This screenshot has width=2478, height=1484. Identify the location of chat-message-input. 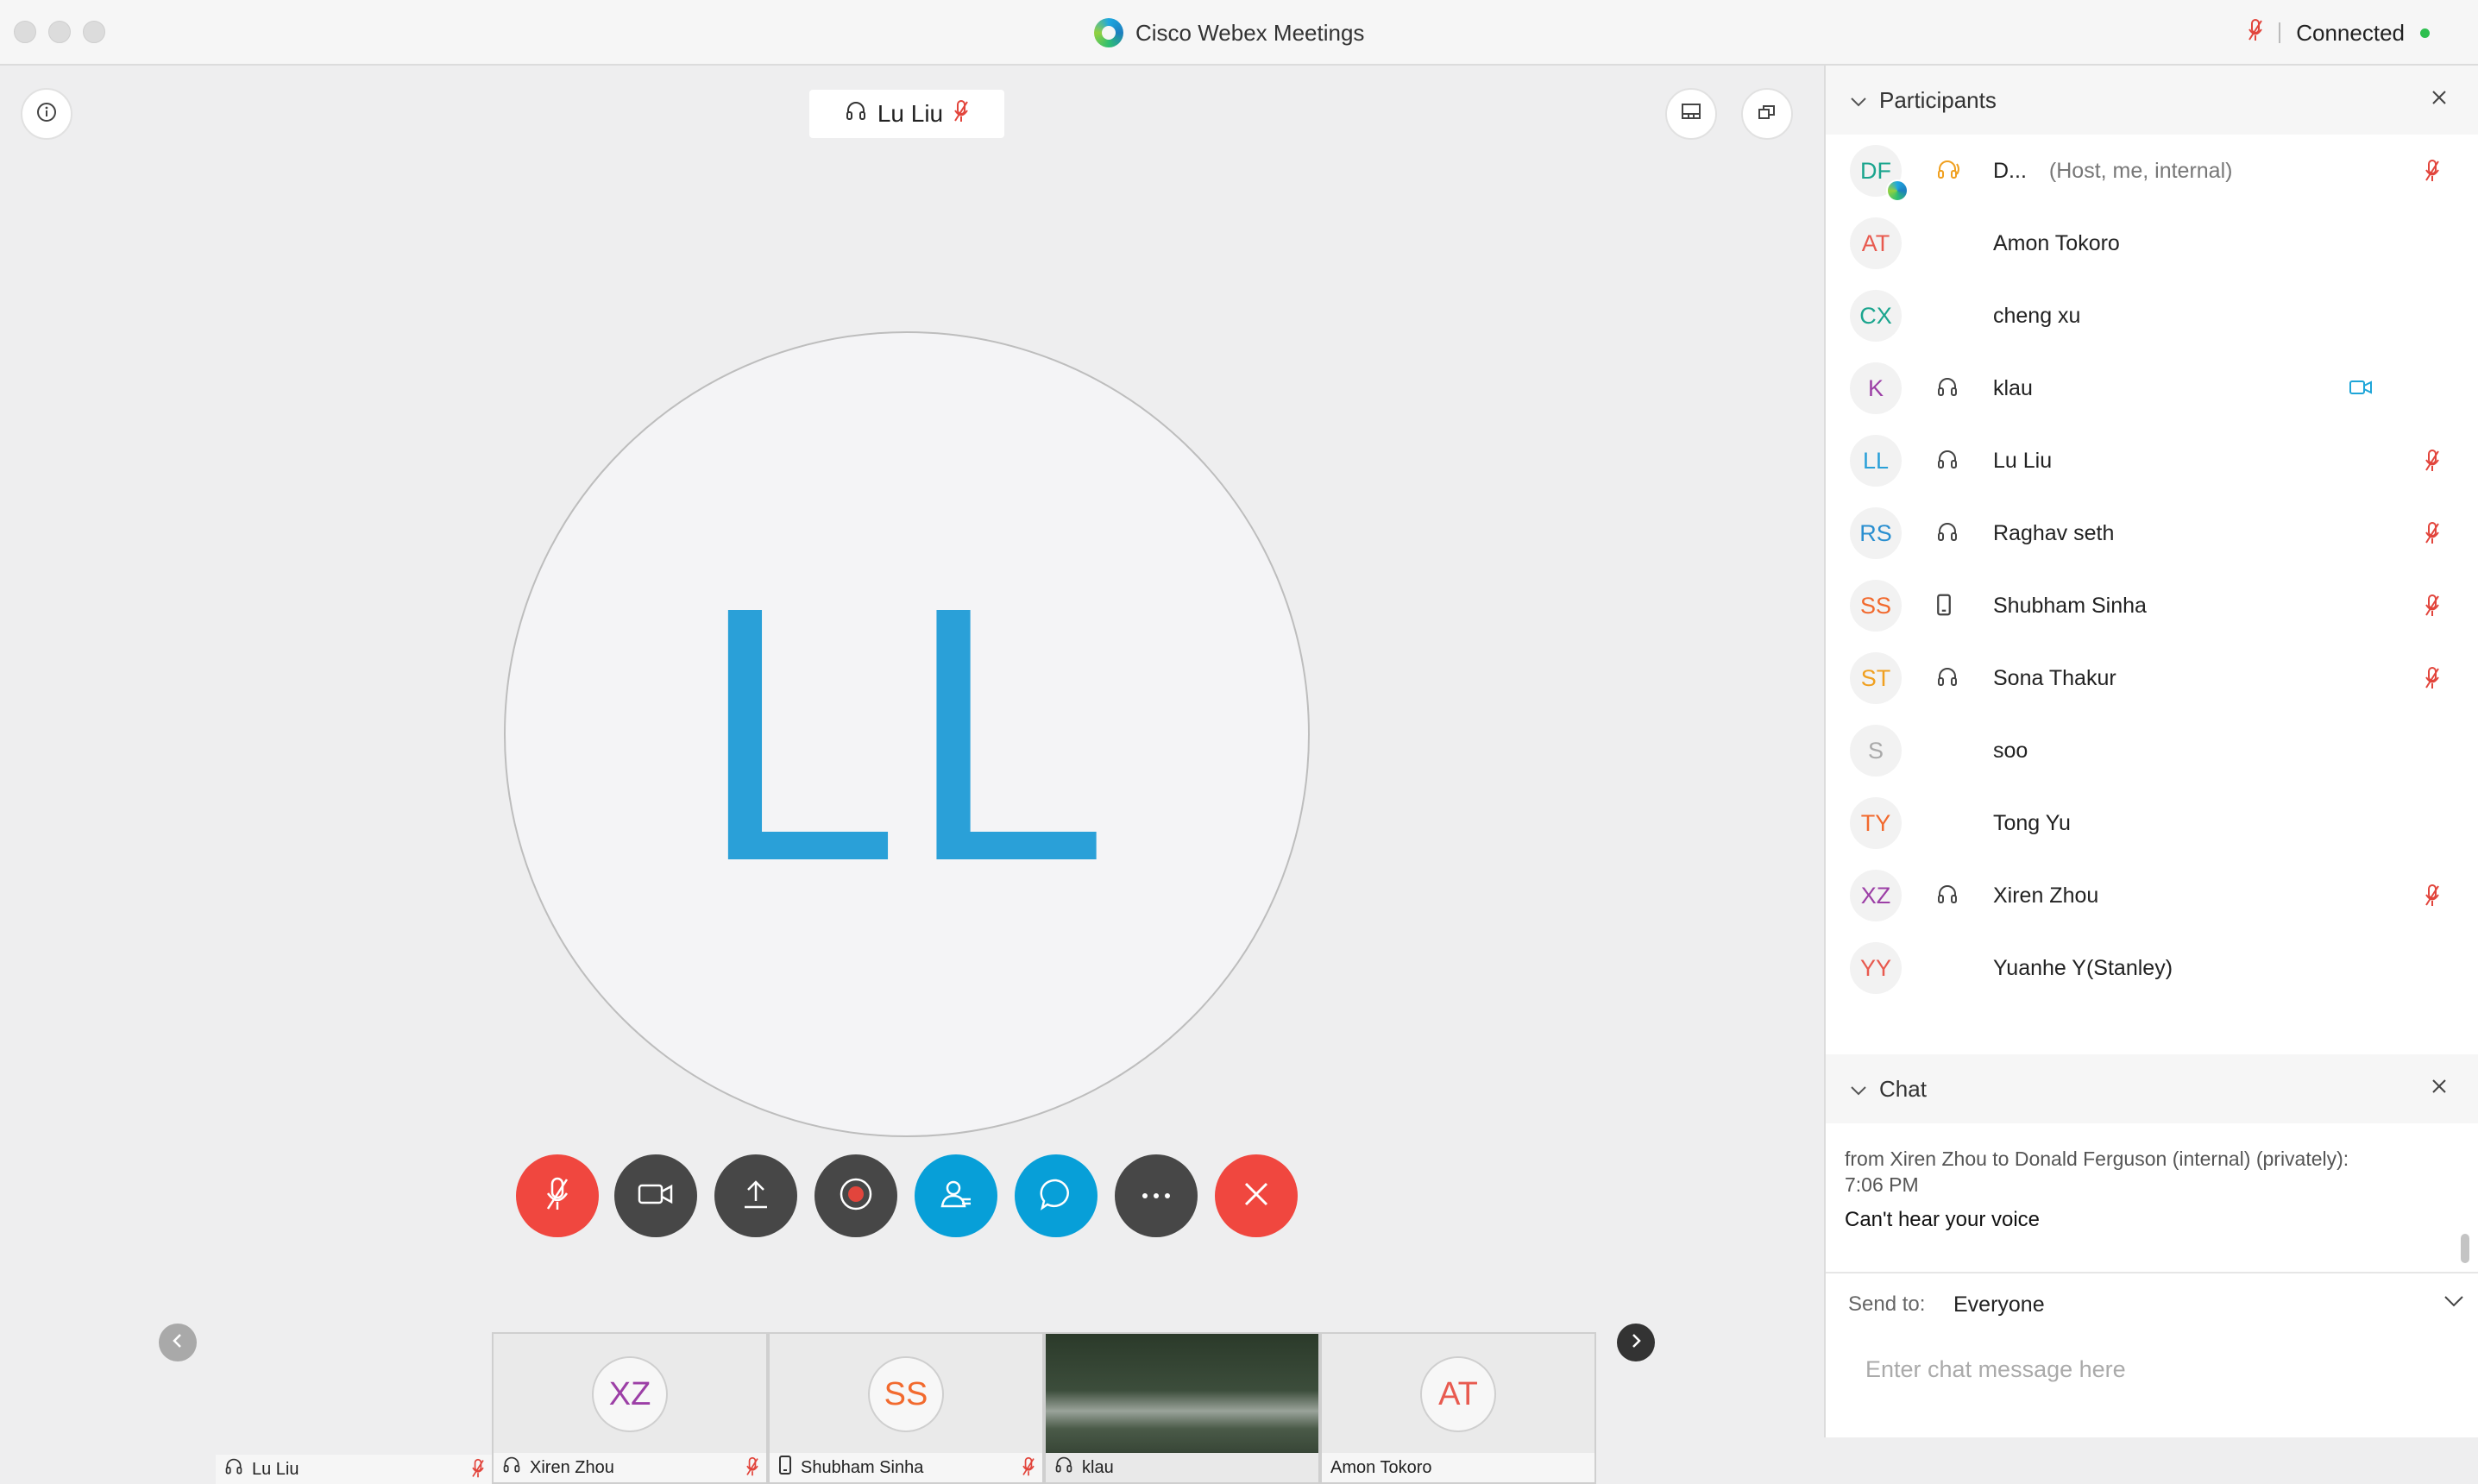
(2159, 1369).